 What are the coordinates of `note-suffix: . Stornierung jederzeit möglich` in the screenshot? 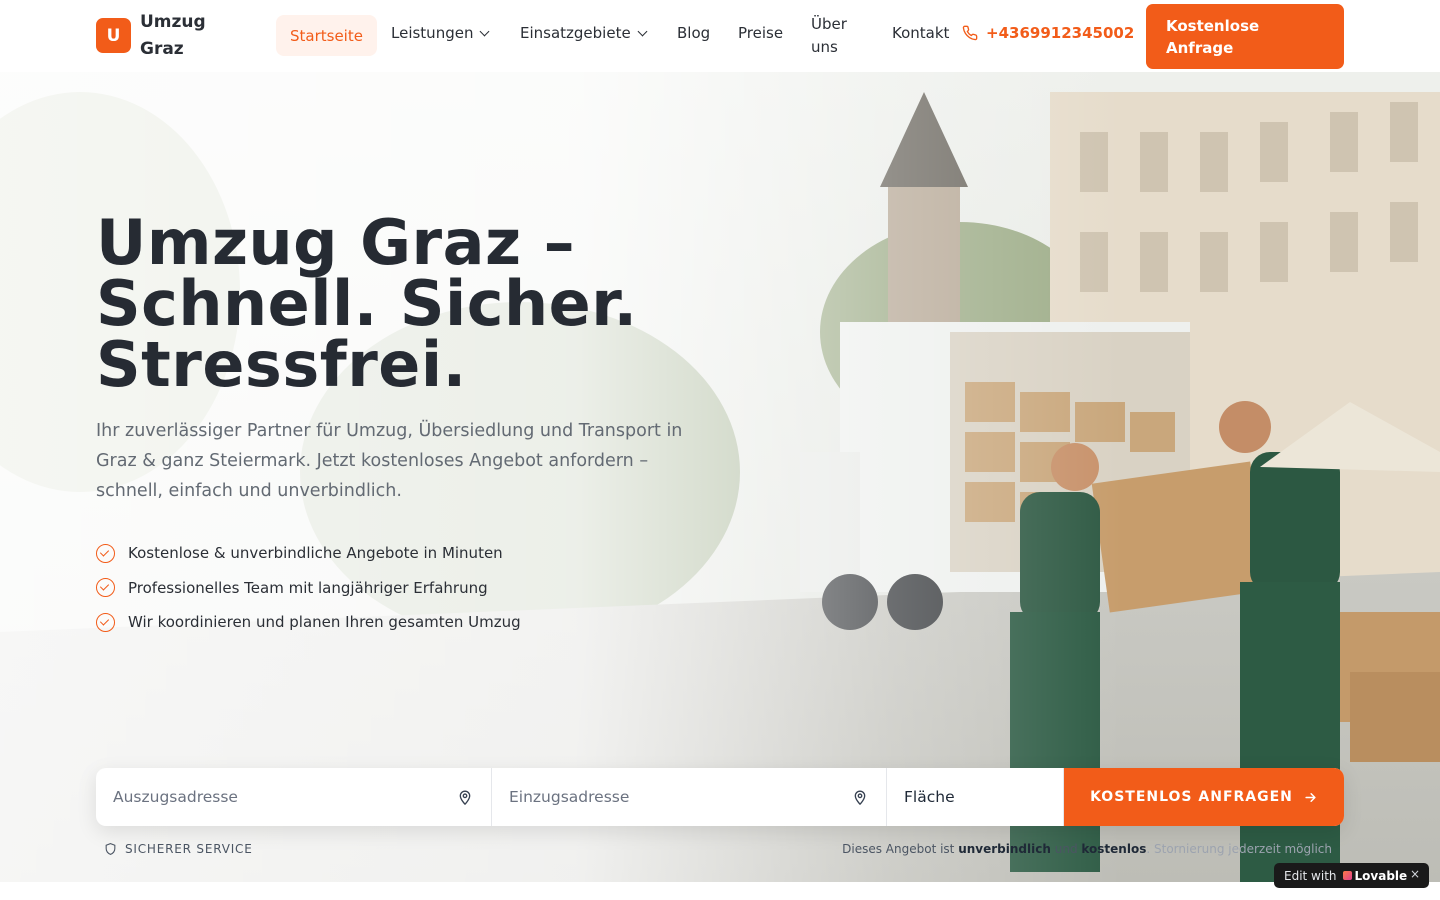 It's located at (1239, 849).